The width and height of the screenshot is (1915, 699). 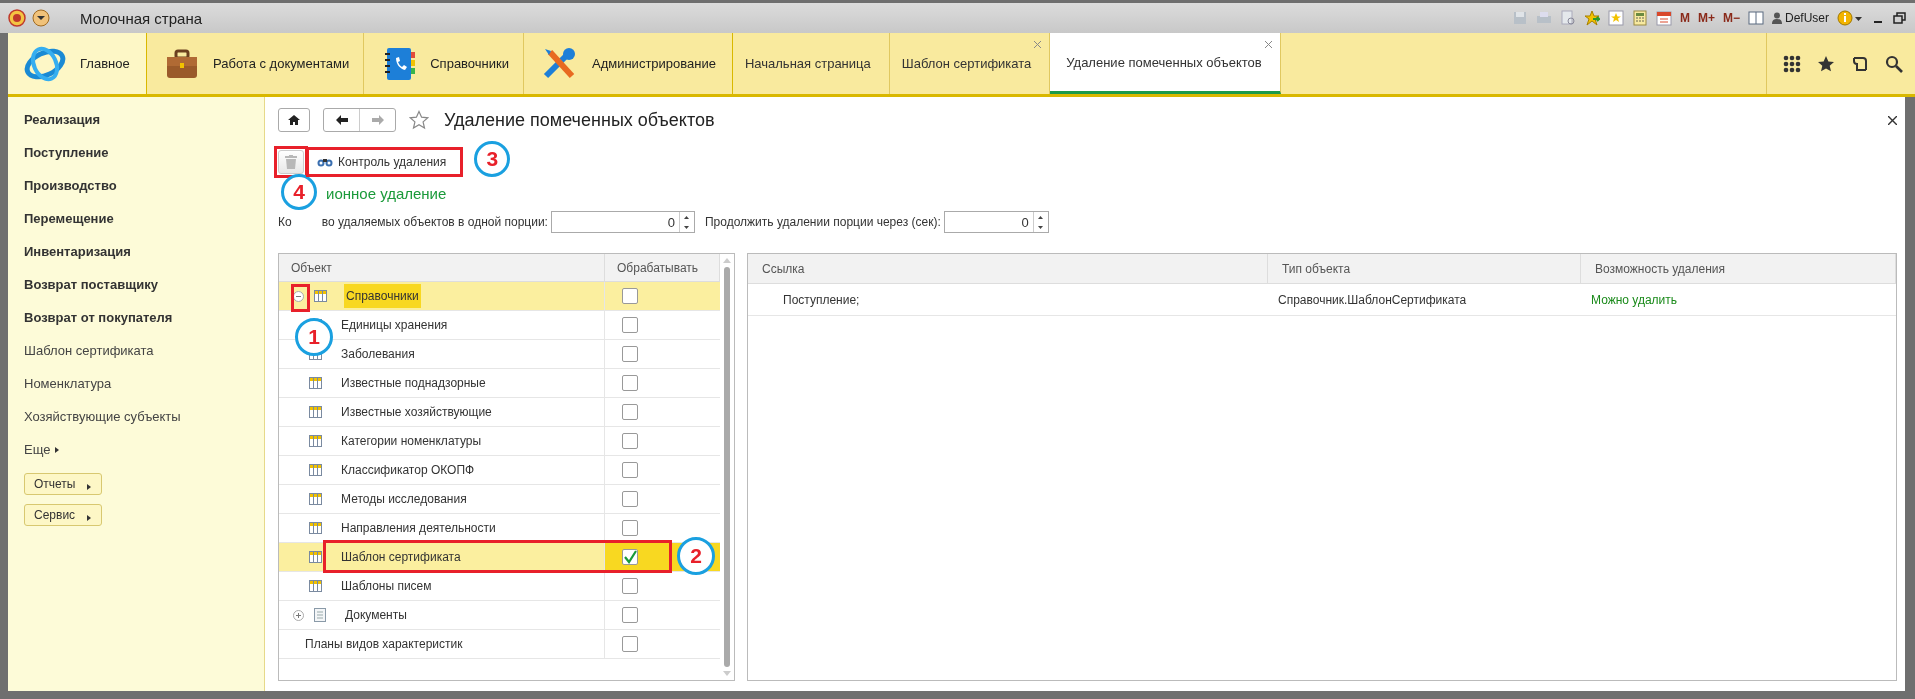 What do you see at coordinates (1008, 268) in the screenshot?
I see `column-header: Ссылка` at bounding box center [1008, 268].